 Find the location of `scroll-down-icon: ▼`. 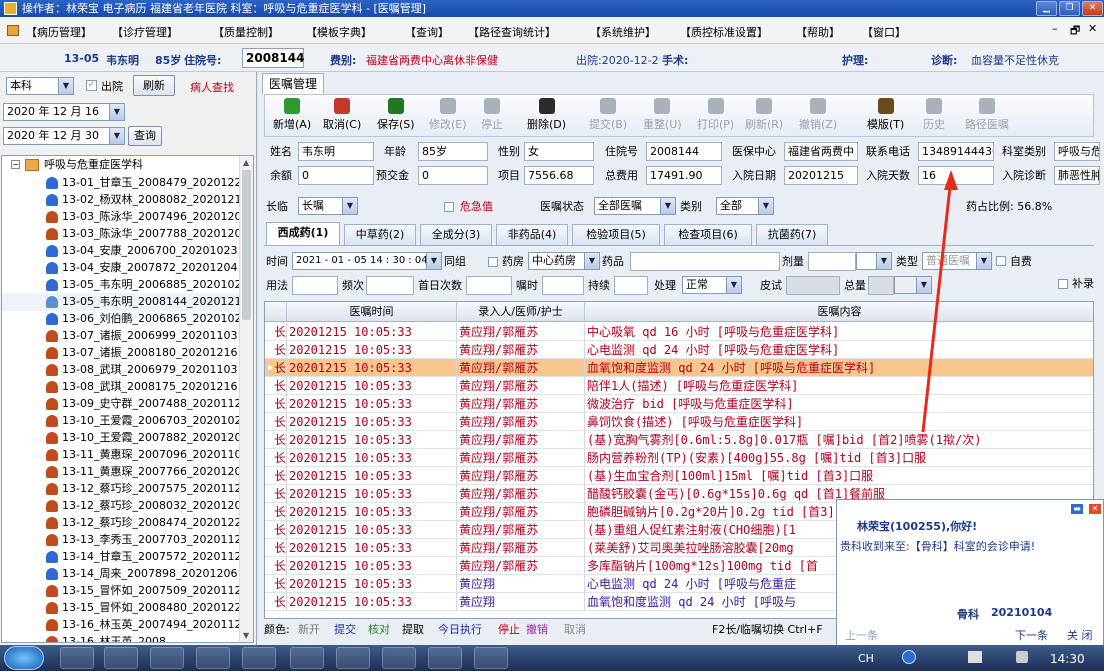

scroll-down-icon: ▼ is located at coordinates (246, 635).